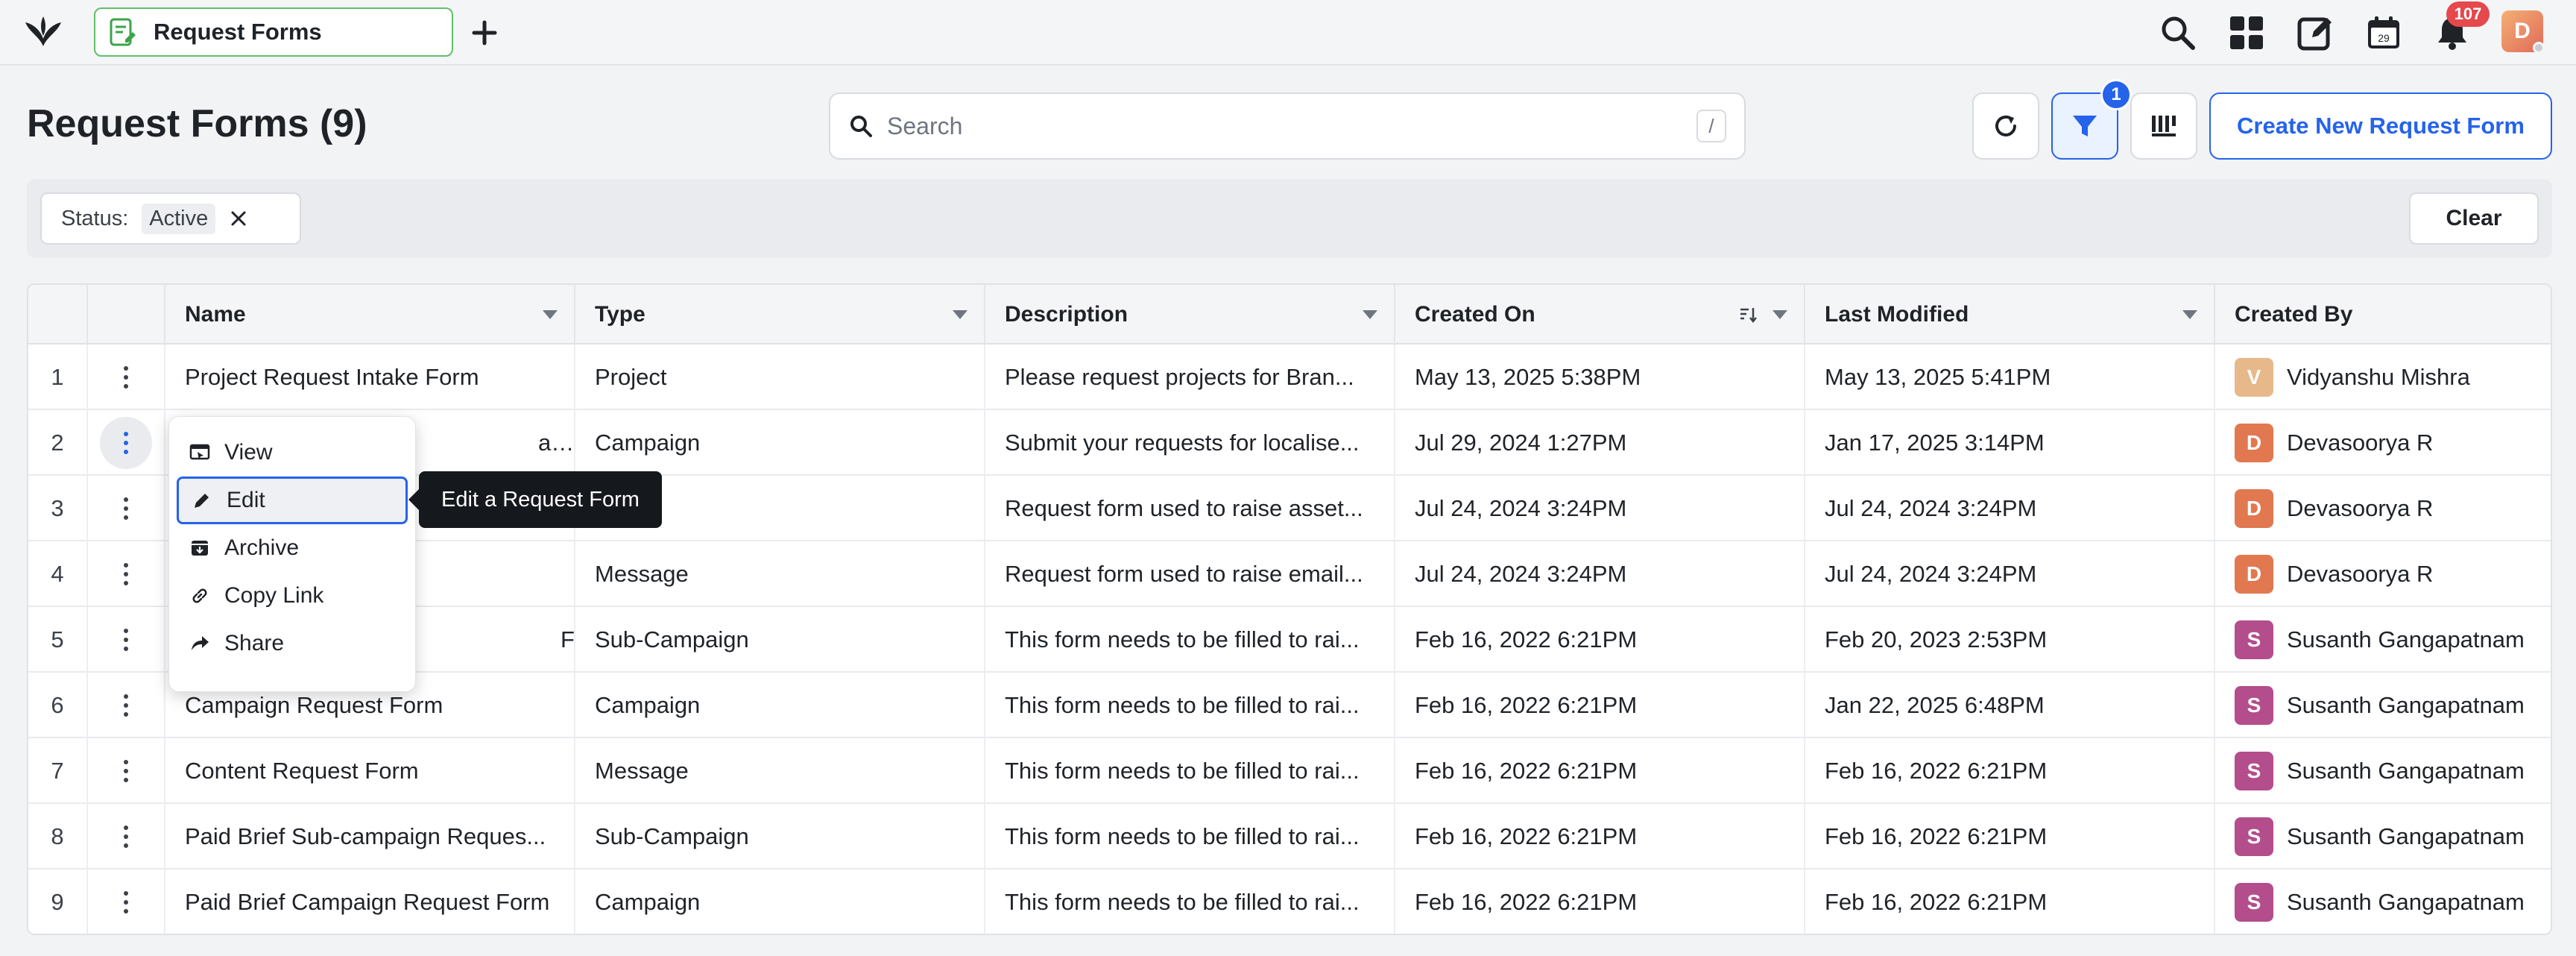  I want to click on cell-text: Content Request Form, so click(302, 771).